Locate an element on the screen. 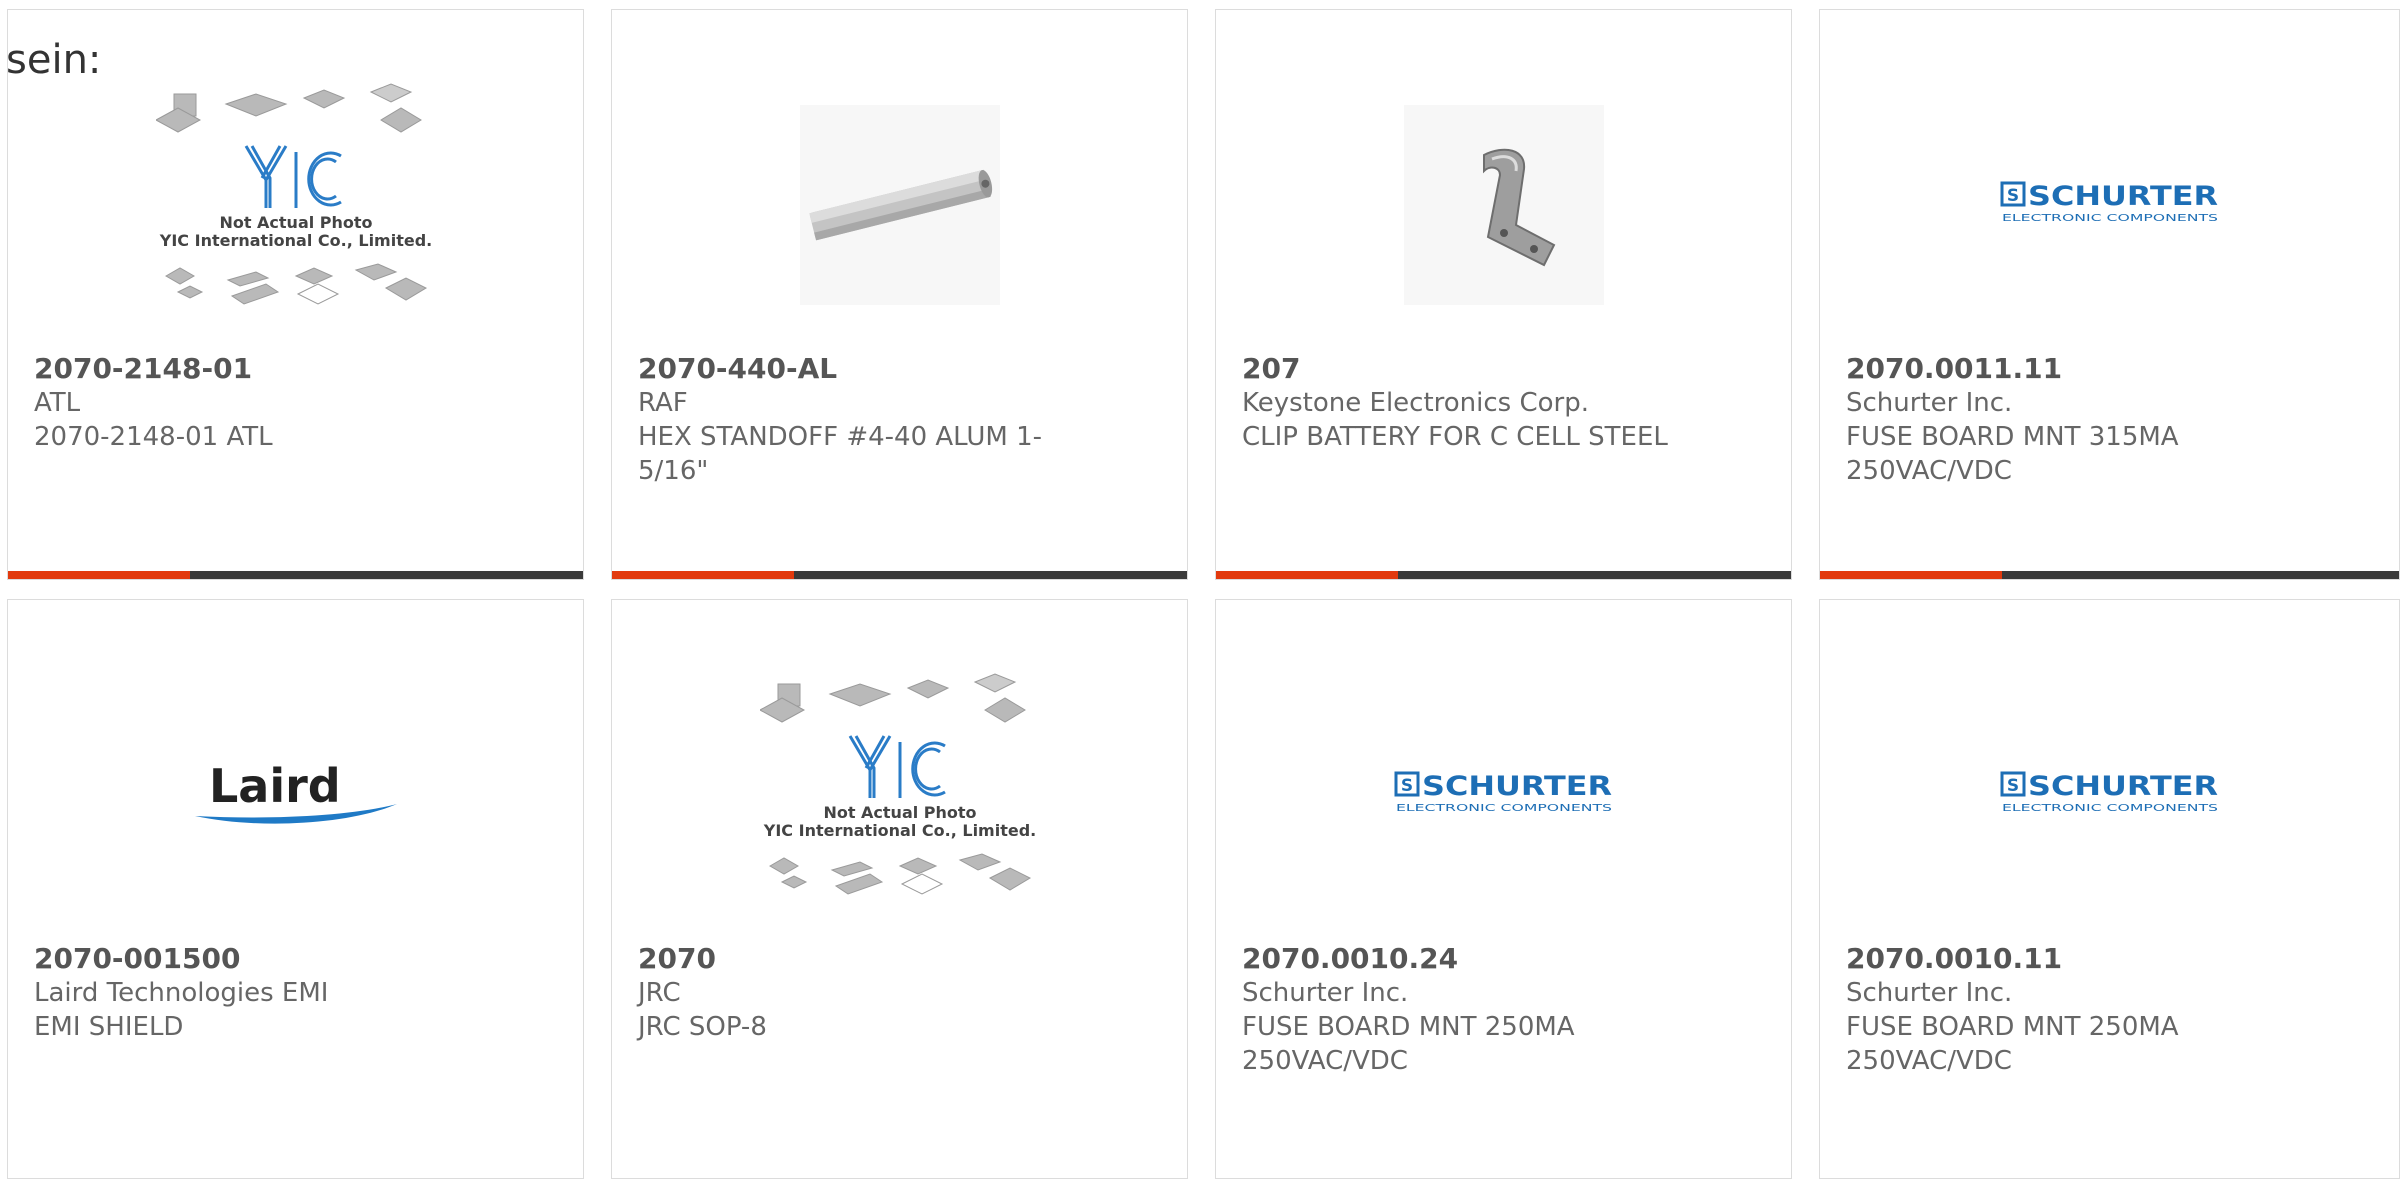 This screenshot has height=1179, width=2400. manufacturer: Laird Technologies EMI is located at coordinates (181, 993).